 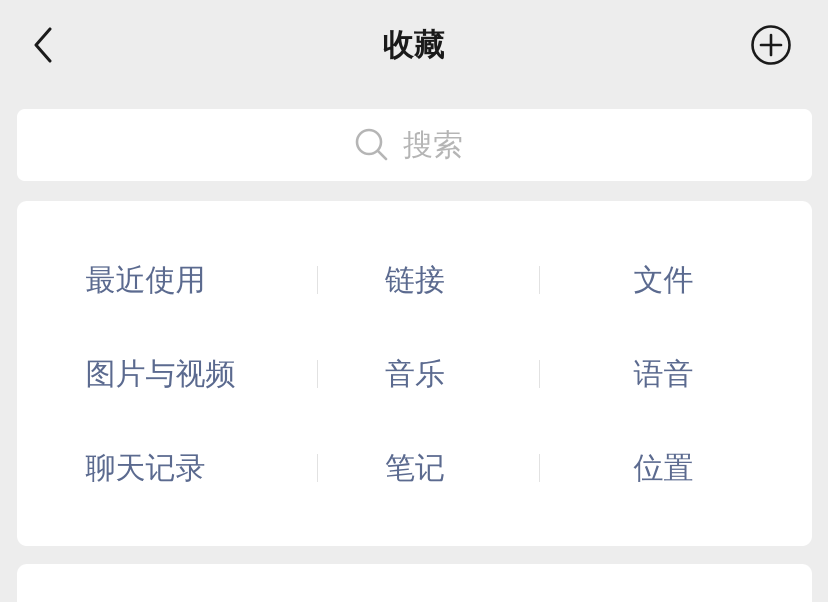 I want to click on page-title: 收藏, so click(x=414, y=45).